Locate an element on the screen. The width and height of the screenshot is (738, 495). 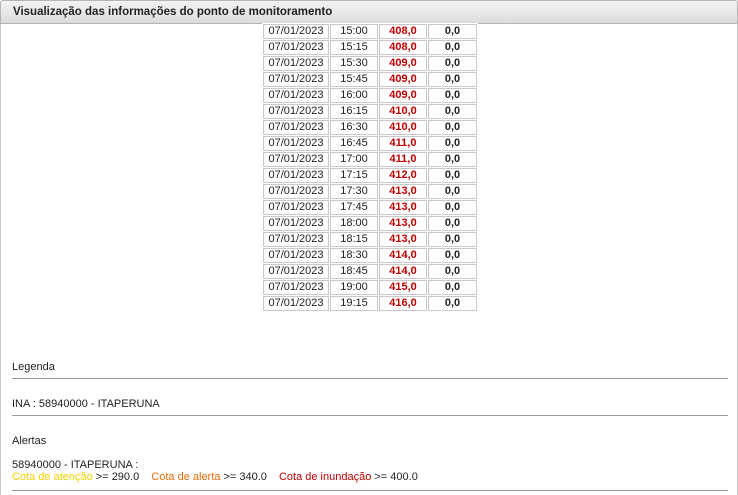
cell-time: 17:15 is located at coordinates (354, 175).